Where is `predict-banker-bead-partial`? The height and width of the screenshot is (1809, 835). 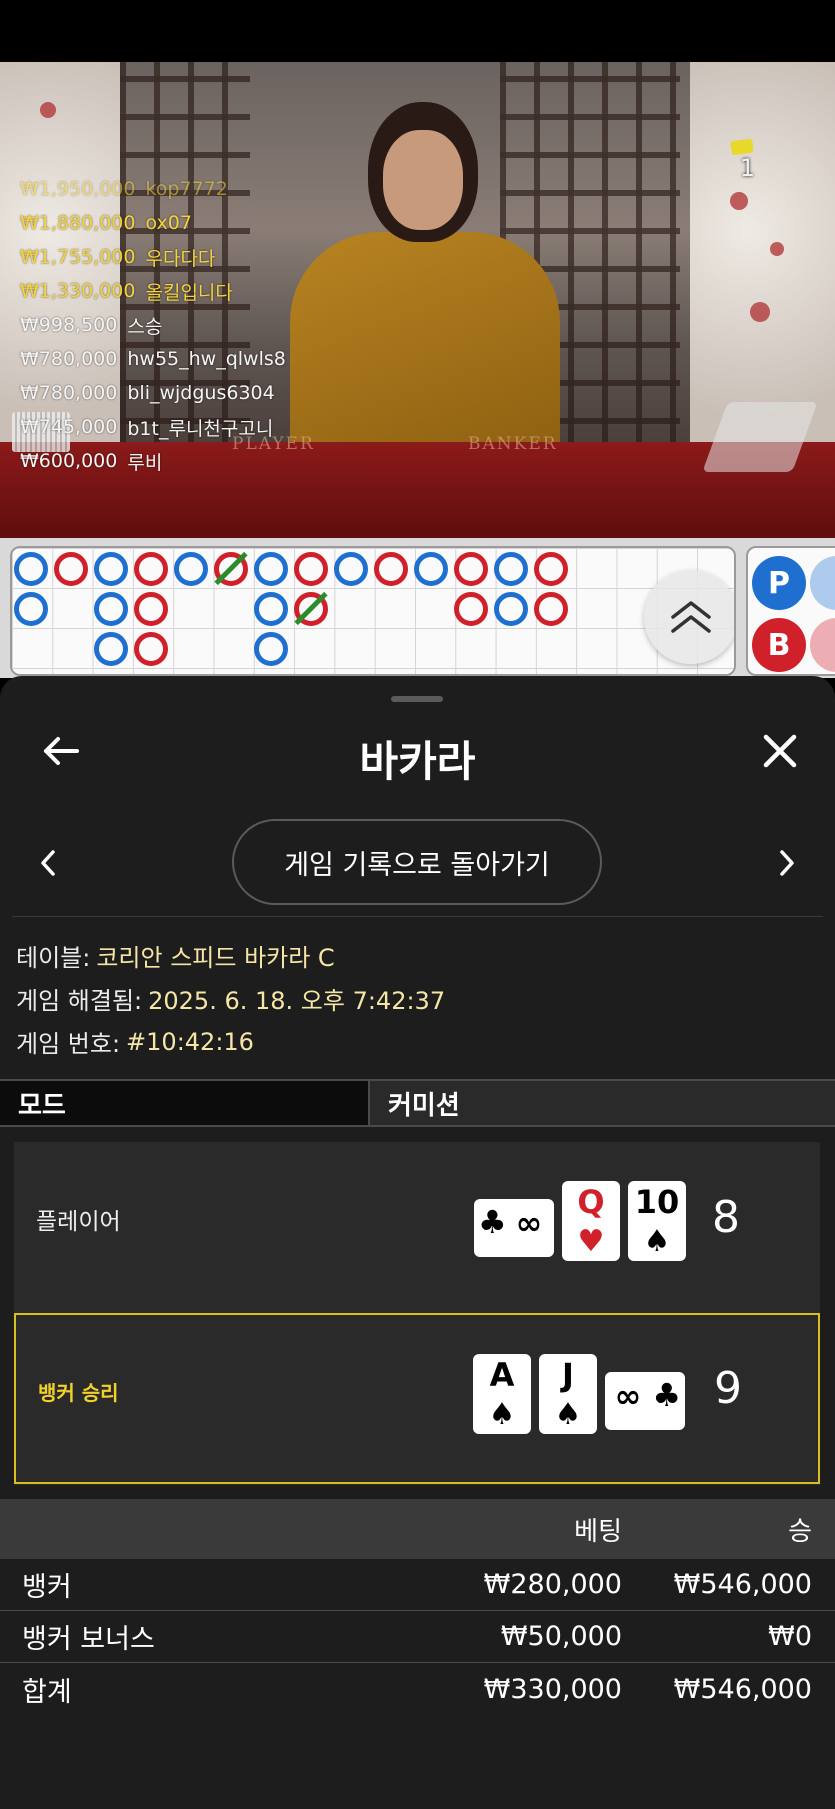 predict-banker-bead-partial is located at coordinates (822, 645).